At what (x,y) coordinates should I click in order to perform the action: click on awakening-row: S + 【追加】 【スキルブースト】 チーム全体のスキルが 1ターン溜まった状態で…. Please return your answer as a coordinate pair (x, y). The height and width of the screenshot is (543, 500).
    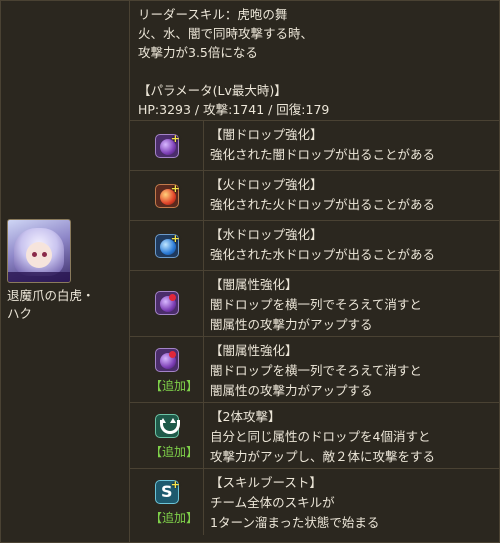
    Looking at the image, I should click on (314, 502).